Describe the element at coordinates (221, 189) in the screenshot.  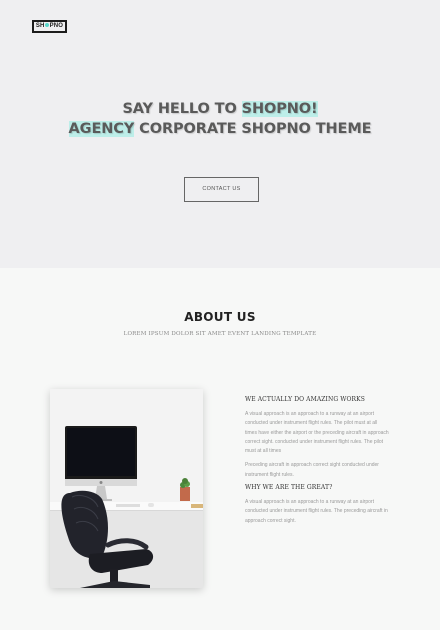
I see `contact-us-button: CONTACT US` at that location.